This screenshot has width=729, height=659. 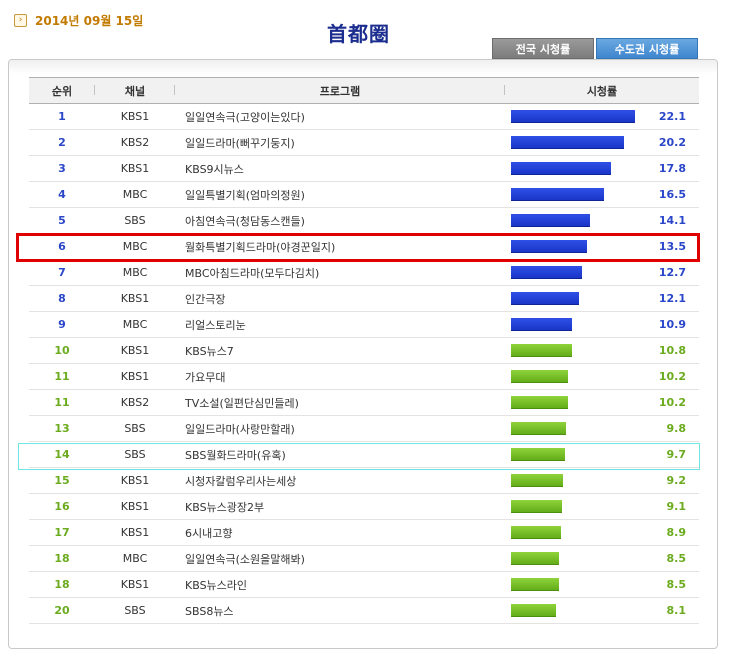 What do you see at coordinates (647, 51) in the screenshot?
I see `tab-capital-rating: 수도권 시청률` at bounding box center [647, 51].